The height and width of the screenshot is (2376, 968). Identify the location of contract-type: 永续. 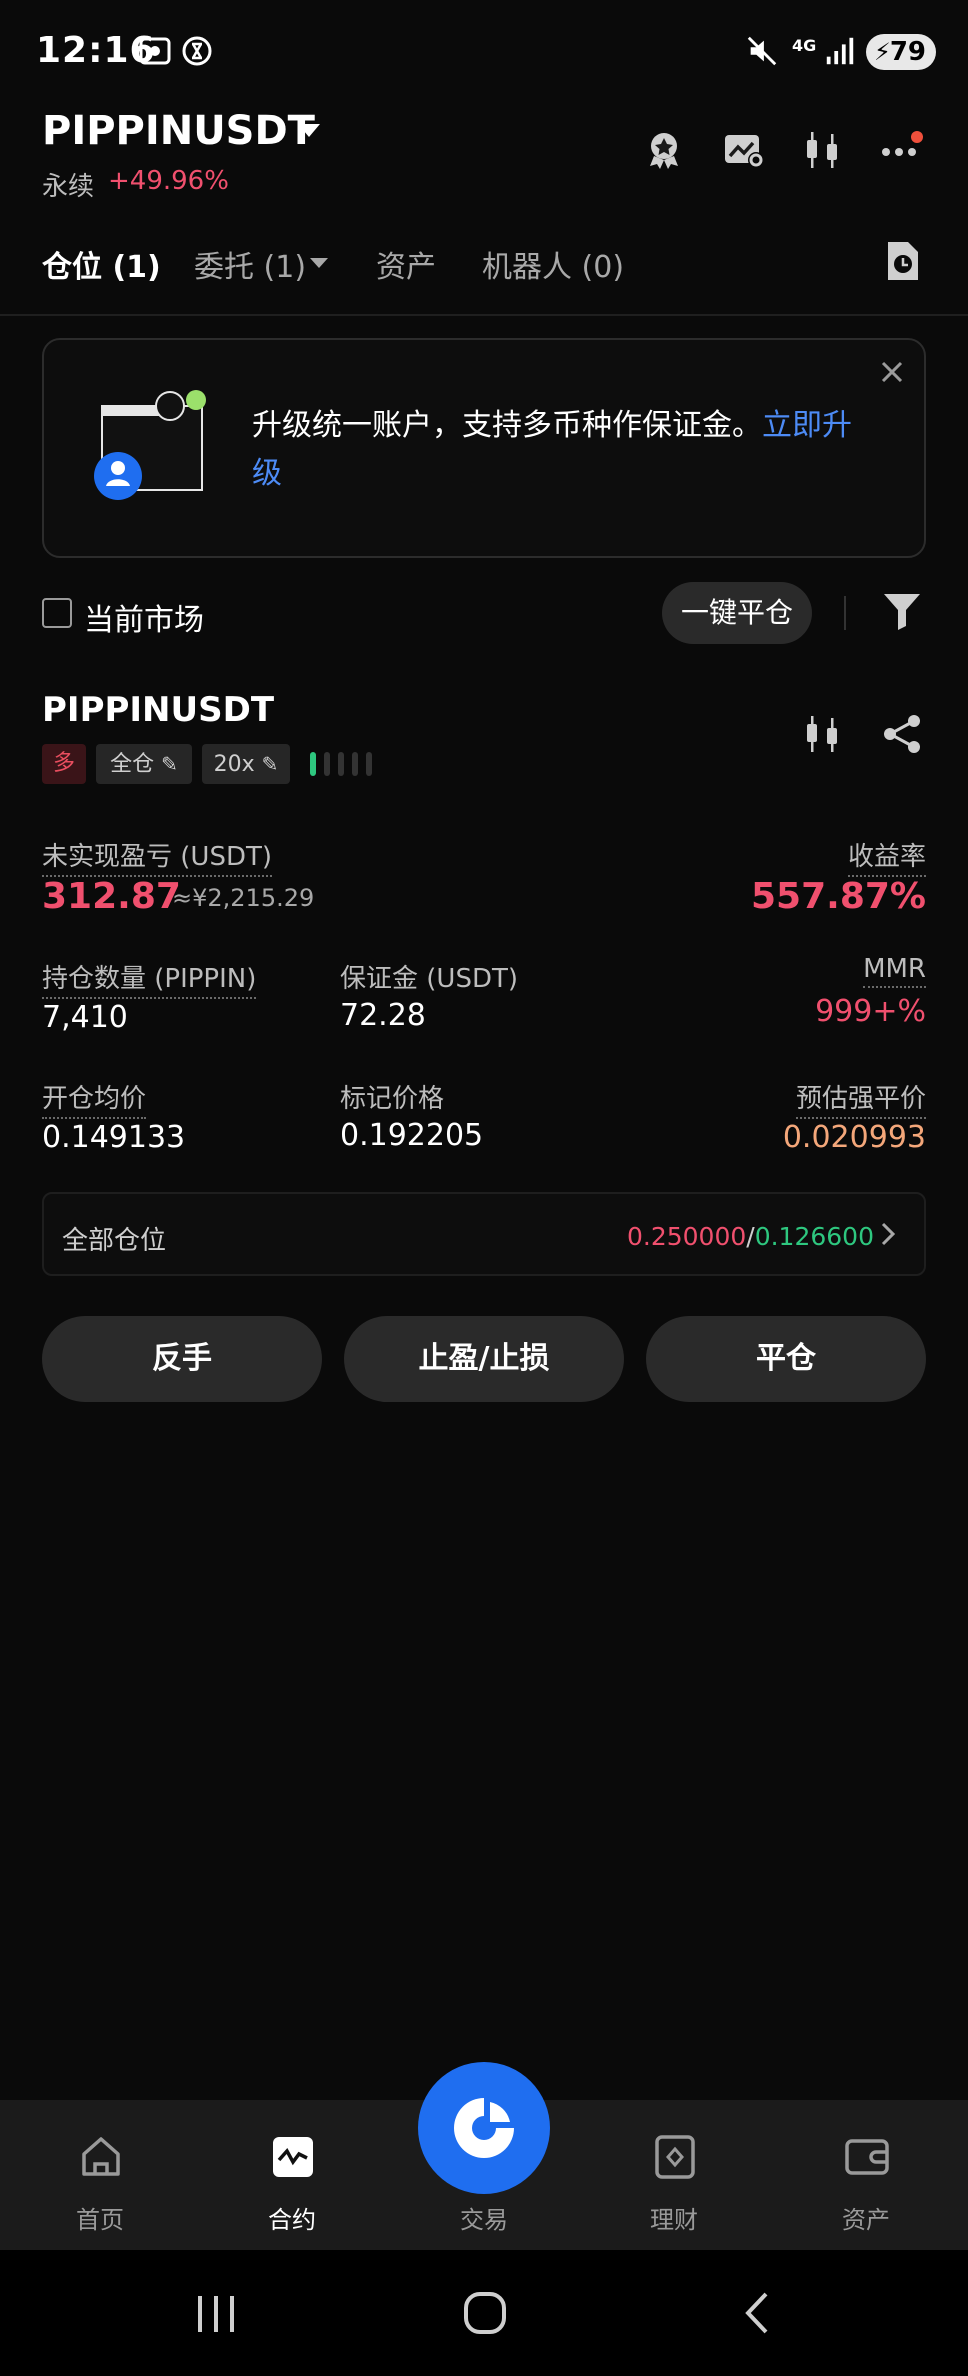
(68, 187).